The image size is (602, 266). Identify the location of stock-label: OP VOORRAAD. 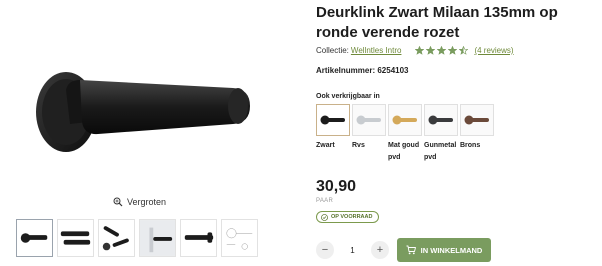
(352, 217).